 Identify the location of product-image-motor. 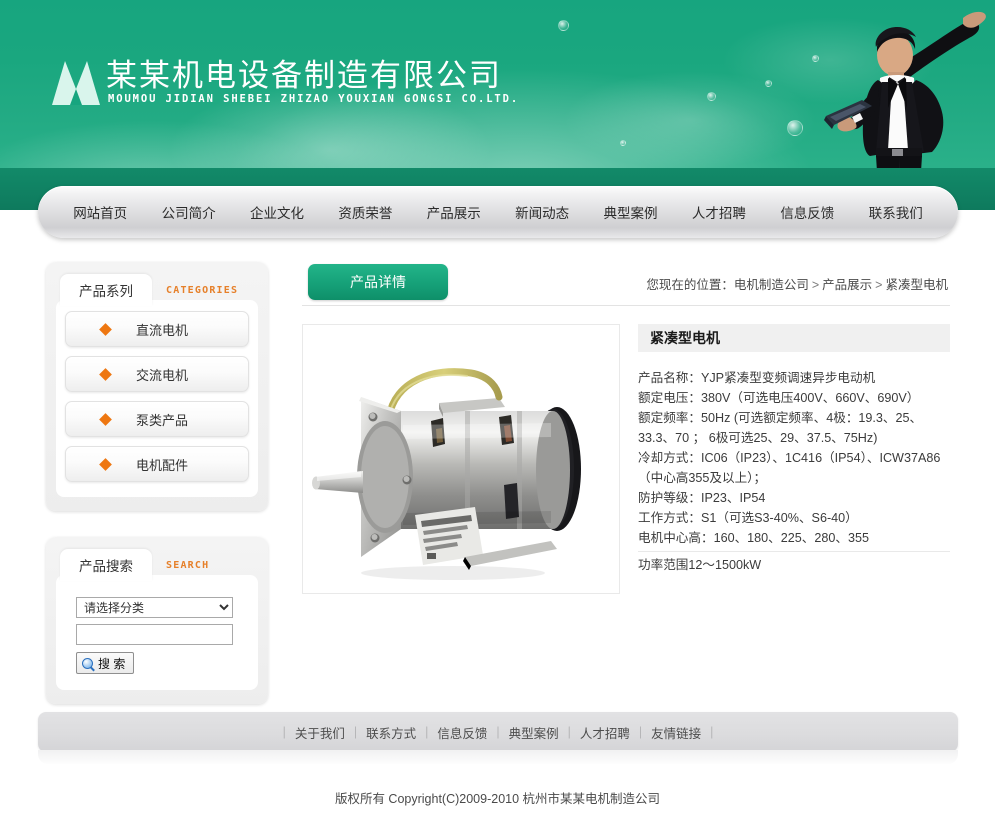
(446, 474).